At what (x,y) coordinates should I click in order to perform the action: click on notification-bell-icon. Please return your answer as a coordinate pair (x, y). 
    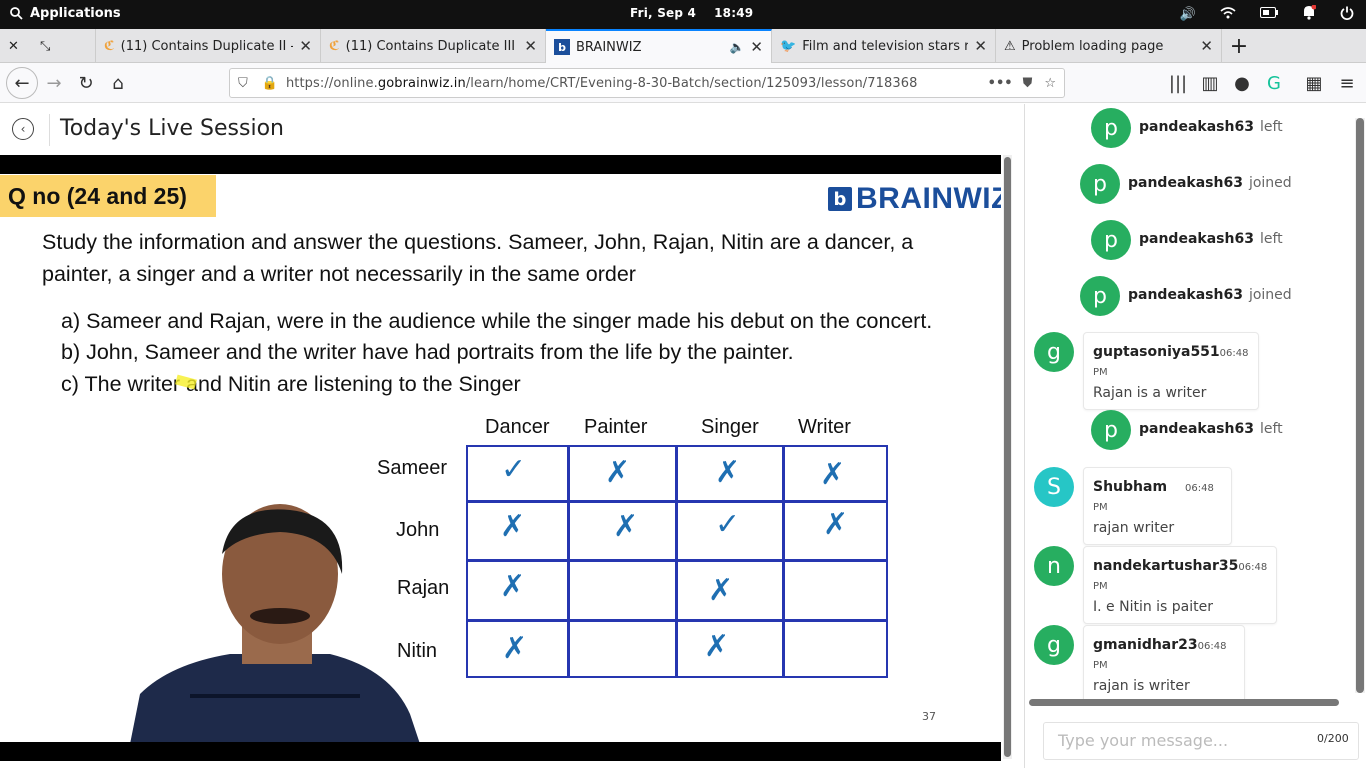
    Looking at the image, I should click on (1309, 14).